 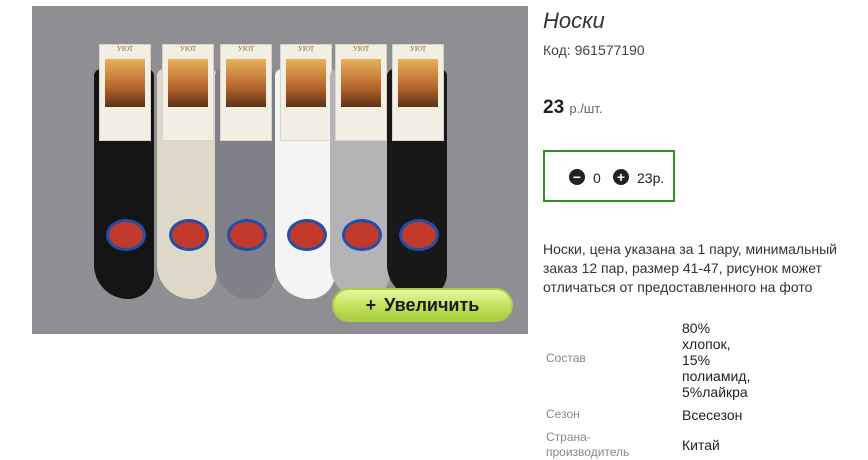 I want to click on plus-circle-icon: +, so click(x=621, y=177).